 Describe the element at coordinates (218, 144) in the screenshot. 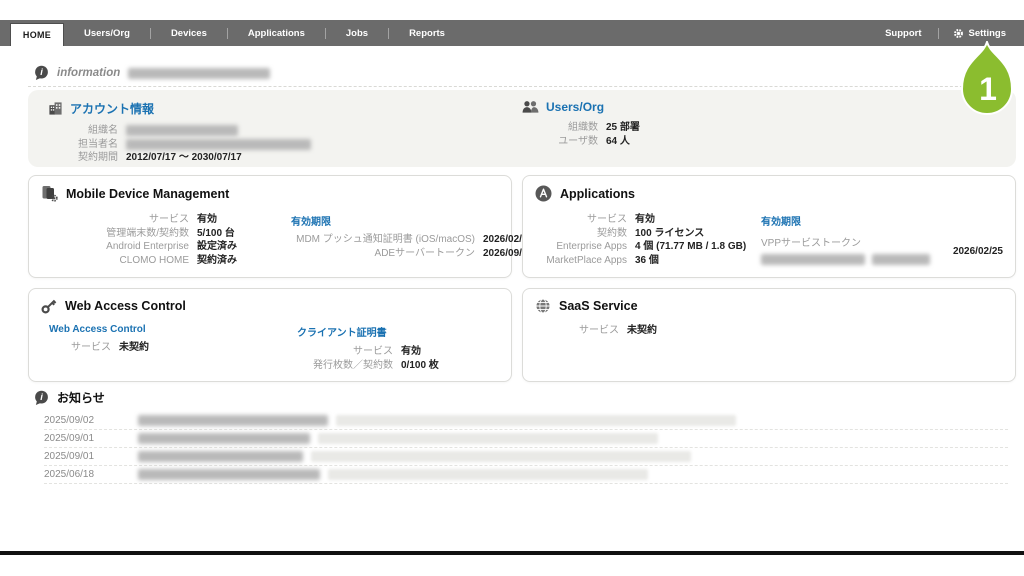

I see `redacted-contact-name` at that location.